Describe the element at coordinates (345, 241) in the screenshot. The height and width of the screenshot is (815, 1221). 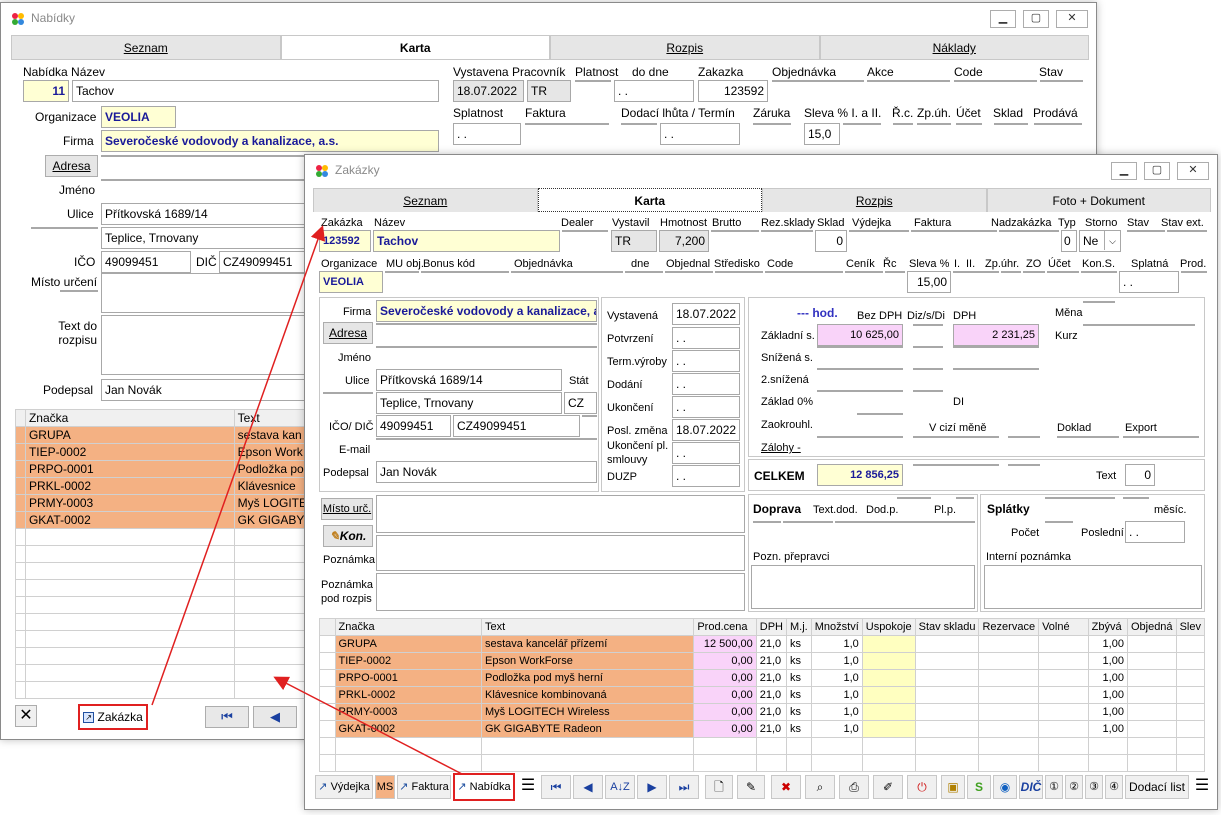
I see `zakazka-number-field: 123592` at that location.